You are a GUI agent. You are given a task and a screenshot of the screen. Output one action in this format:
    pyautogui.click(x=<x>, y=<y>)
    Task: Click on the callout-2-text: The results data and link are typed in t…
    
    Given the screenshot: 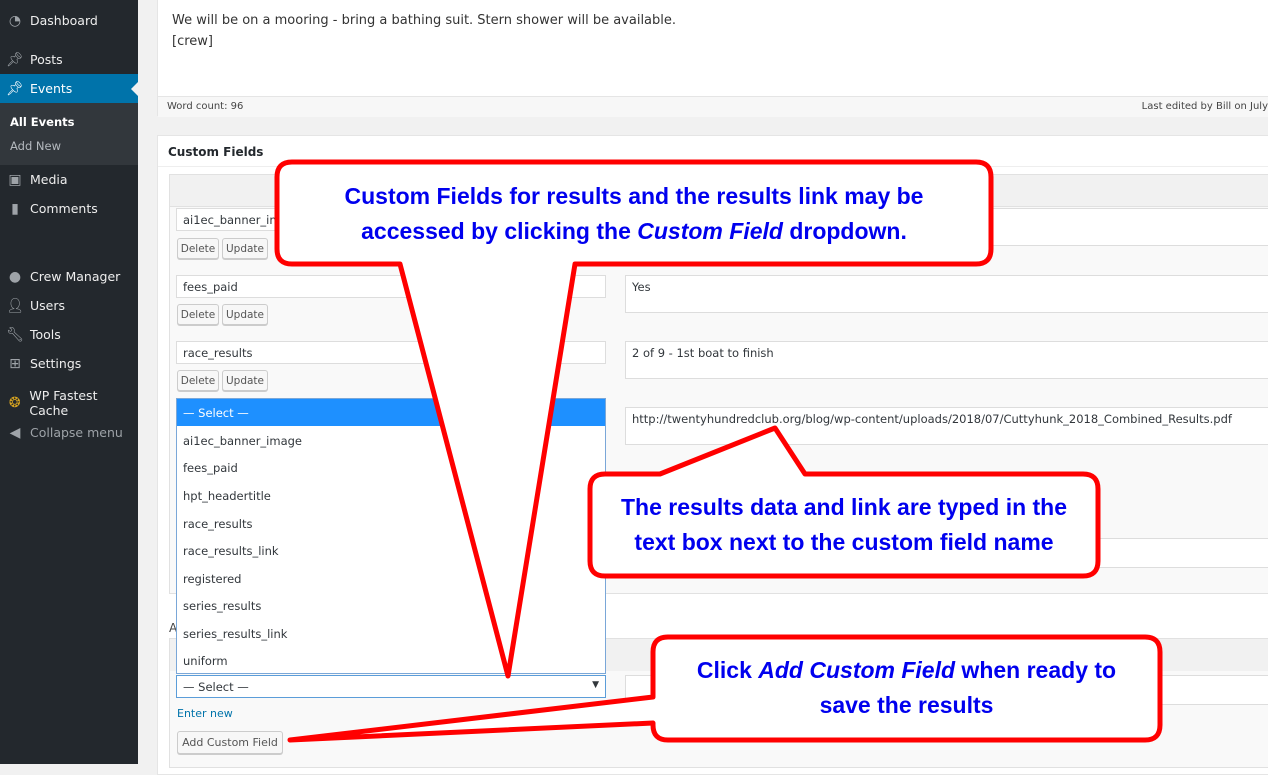 What is the action you would take?
    pyautogui.click(x=844, y=524)
    